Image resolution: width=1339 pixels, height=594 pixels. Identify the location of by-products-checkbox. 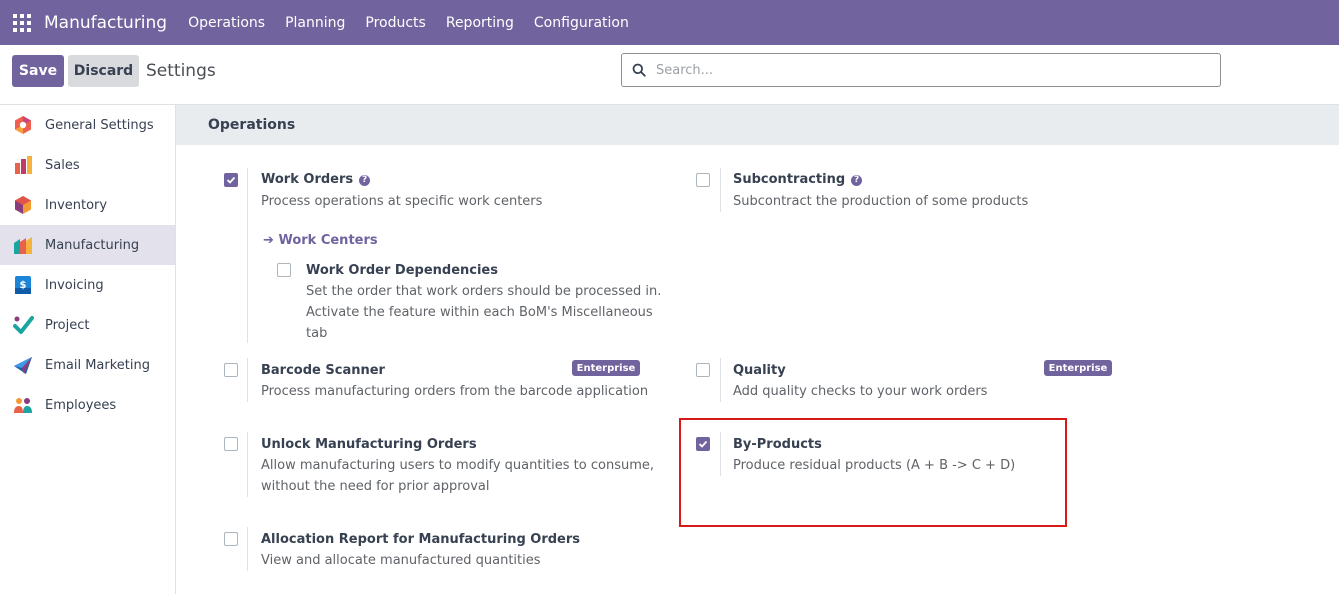
(703, 444).